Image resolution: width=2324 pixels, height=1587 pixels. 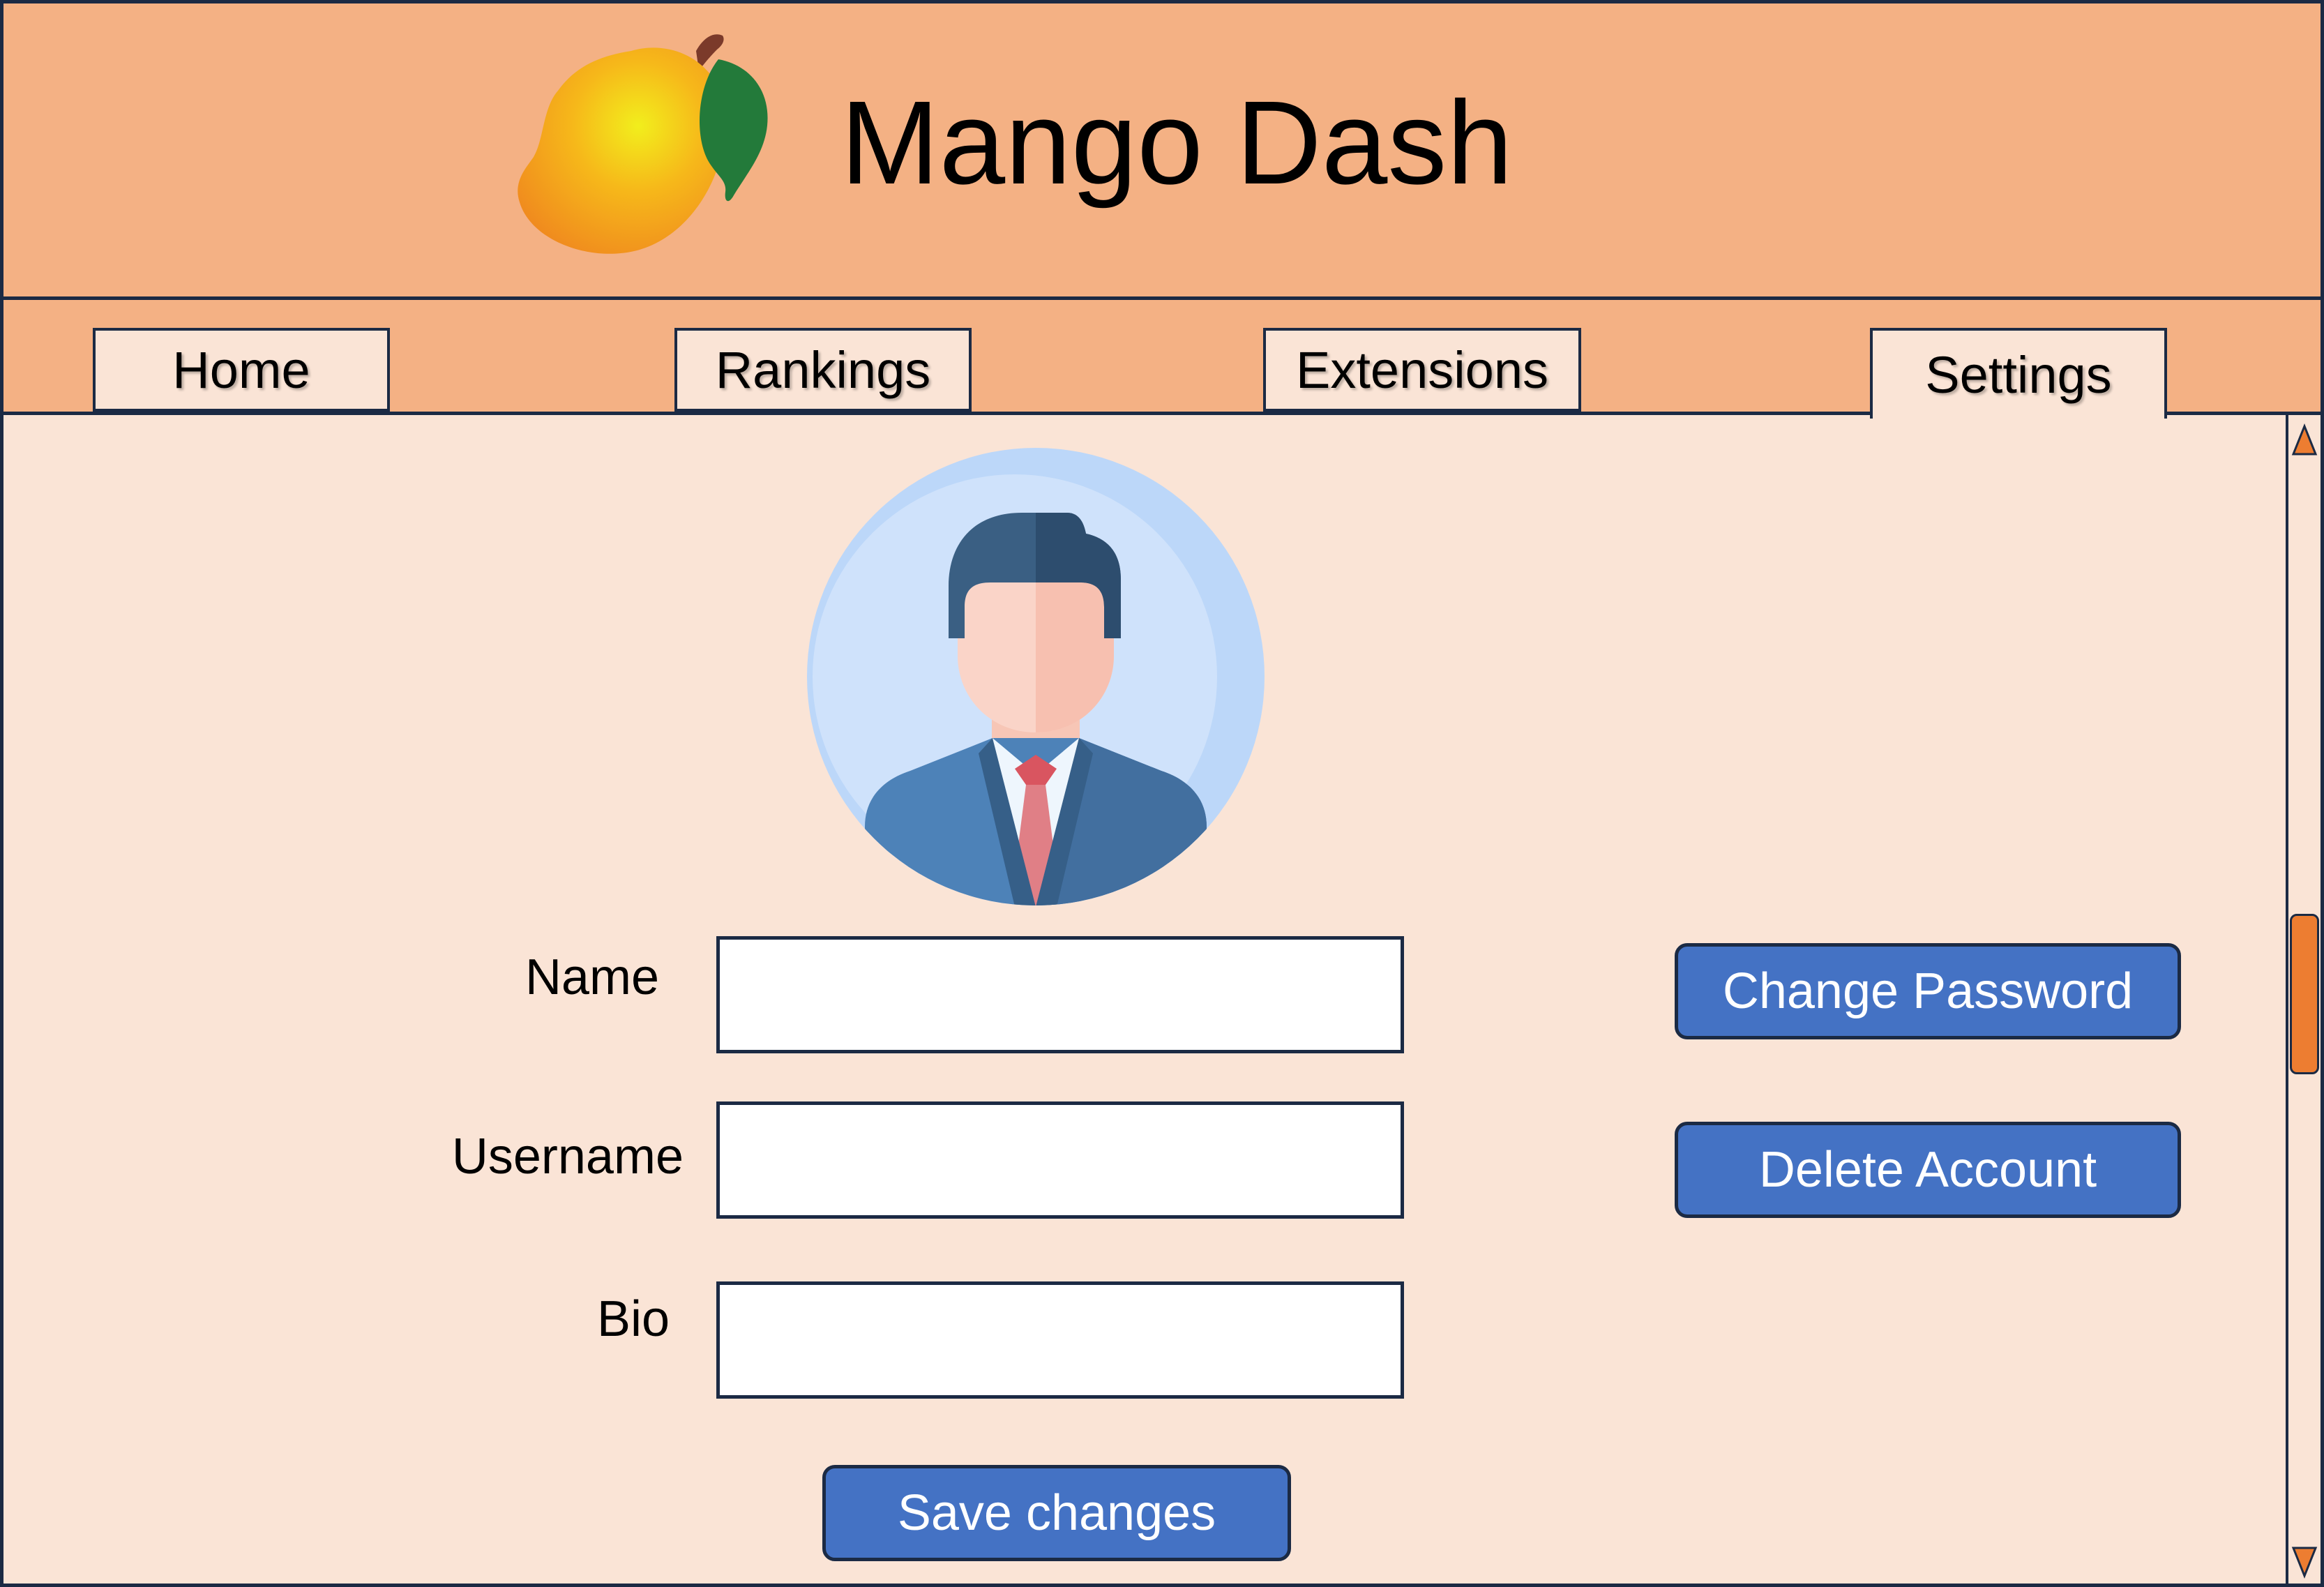 What do you see at coordinates (2304, 1563) in the screenshot?
I see `scroll-down-arrow-icon` at bounding box center [2304, 1563].